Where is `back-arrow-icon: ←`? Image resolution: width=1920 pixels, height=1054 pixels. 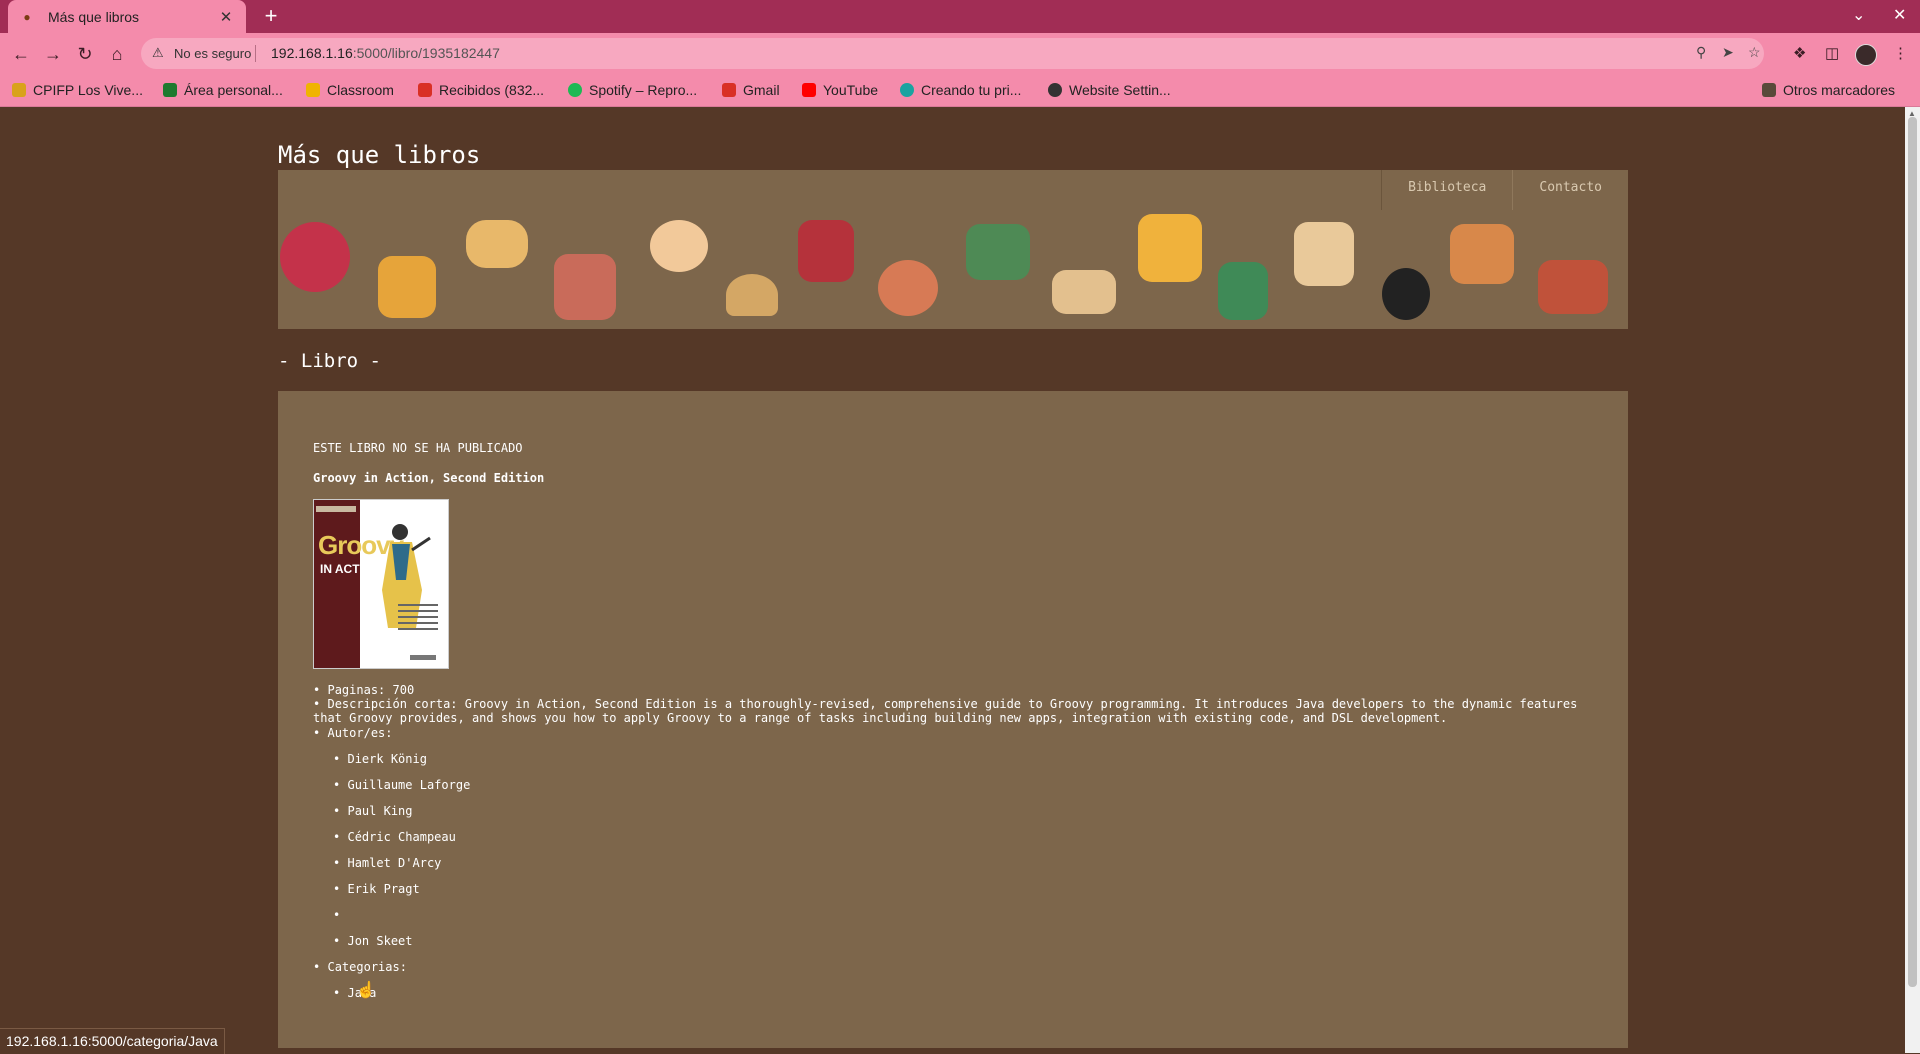
back-arrow-icon: ← is located at coordinates (21, 54).